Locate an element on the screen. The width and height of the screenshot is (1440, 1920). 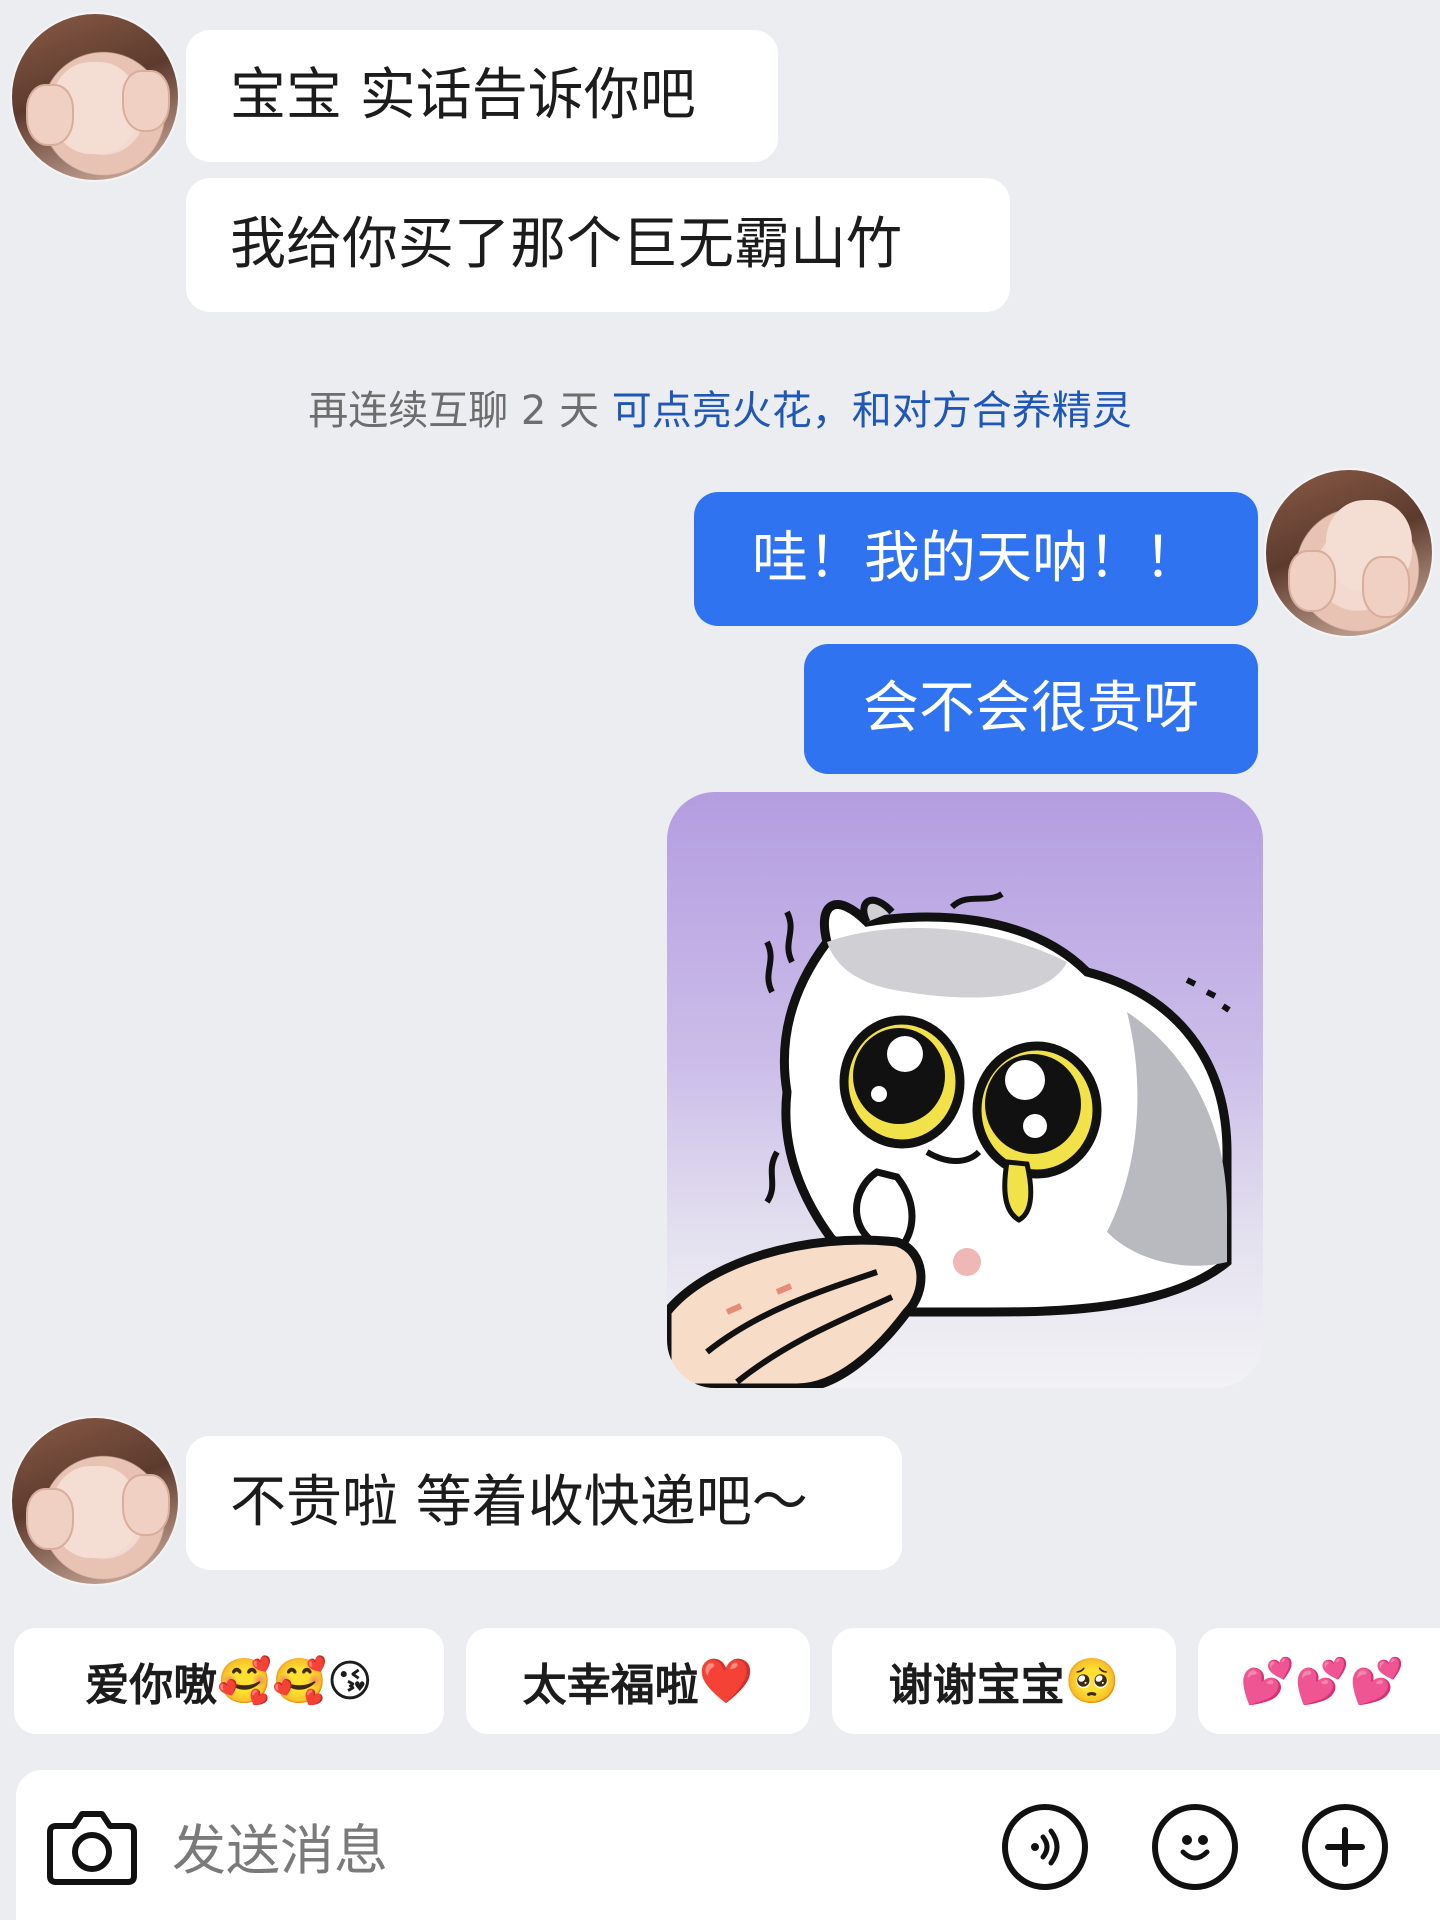
quick-reply-emoji: 🥺 is located at coordinates (1092, 1681).